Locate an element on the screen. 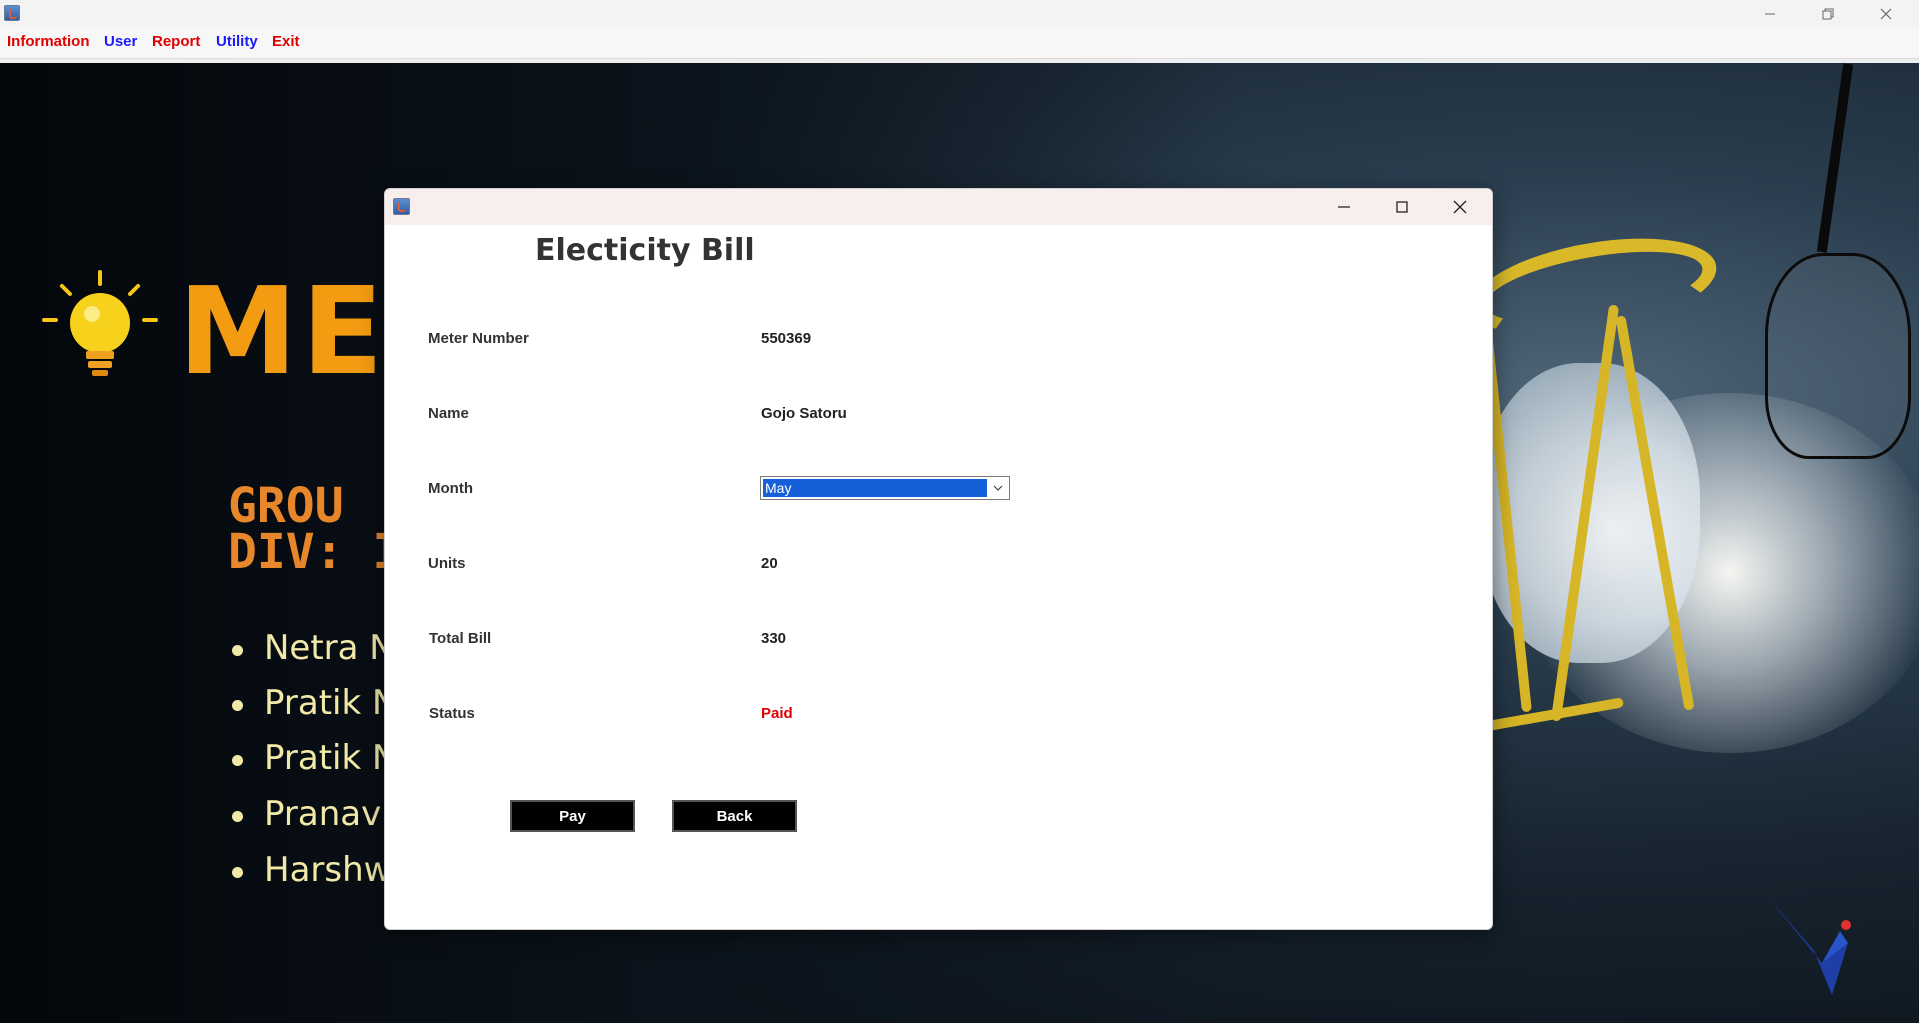  name-label: Name is located at coordinates (448, 413).